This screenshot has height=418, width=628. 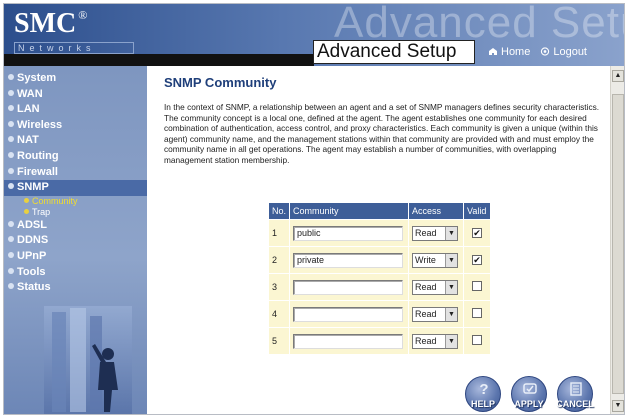 What do you see at coordinates (348, 260) in the screenshot?
I see `community-name-input: private` at bounding box center [348, 260].